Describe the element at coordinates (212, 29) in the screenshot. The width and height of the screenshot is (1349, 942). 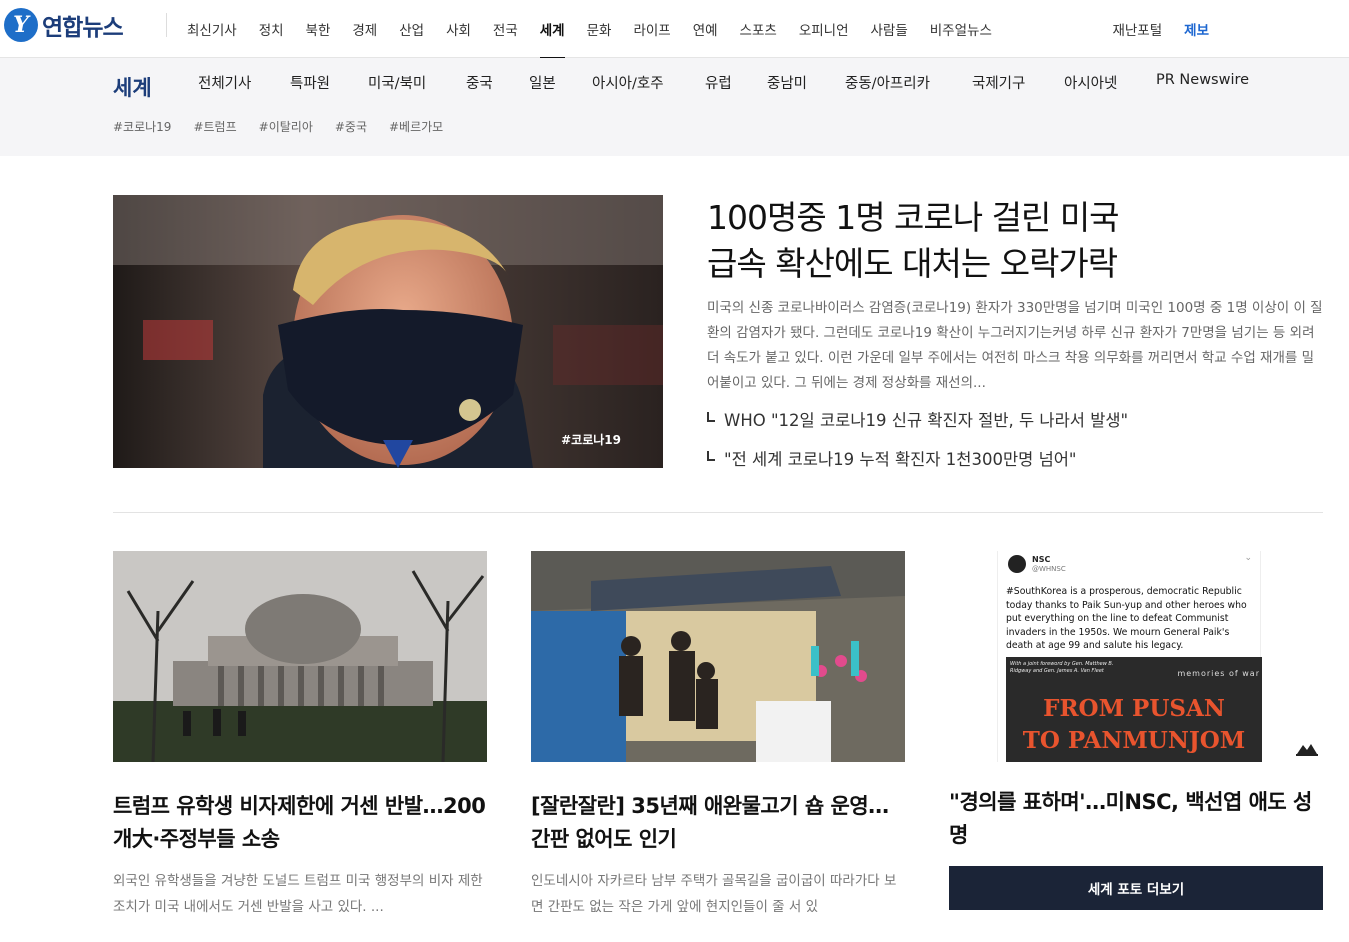
I see `gnb-item: 최신기사` at that location.